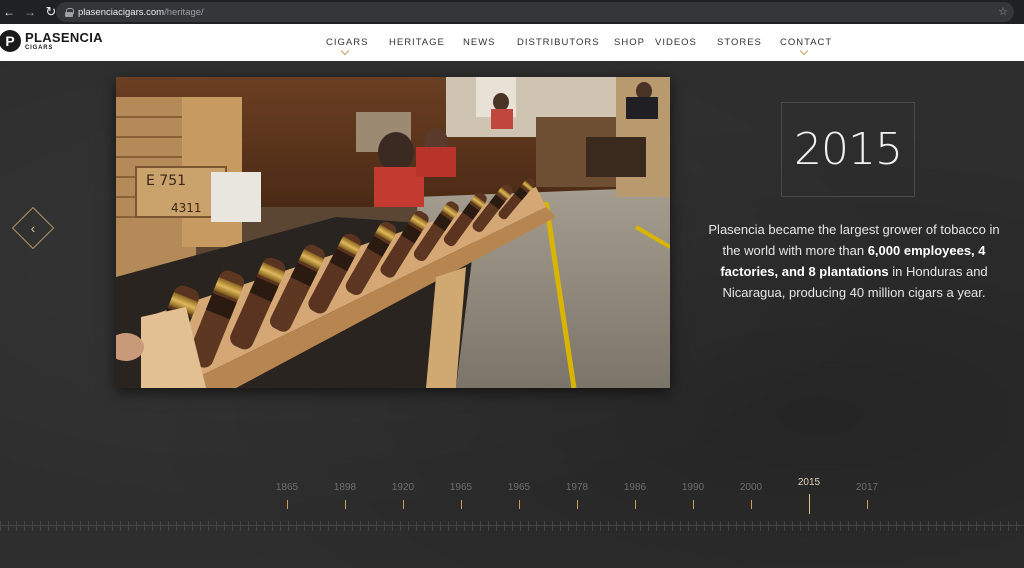 The image size is (1024, 568). I want to click on timeline-ruler-line, so click(512, 525).